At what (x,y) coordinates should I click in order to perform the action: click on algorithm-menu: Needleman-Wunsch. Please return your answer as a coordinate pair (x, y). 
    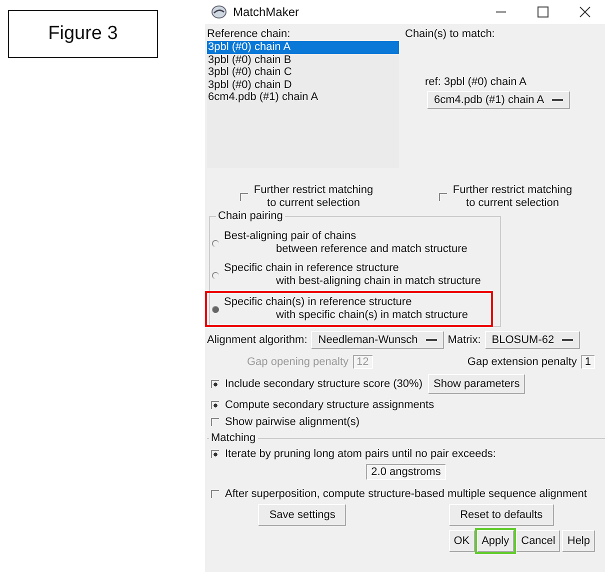
    Looking at the image, I should click on (377, 340).